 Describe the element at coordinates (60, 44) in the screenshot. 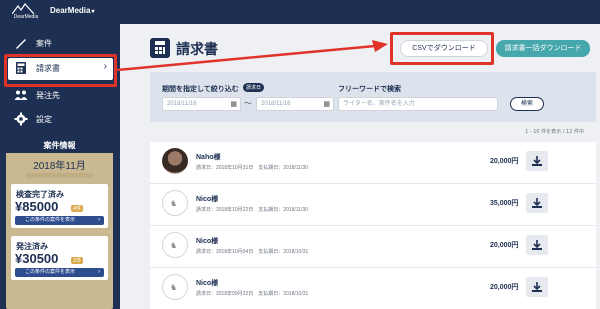

I see `sidebar-item-projects: 案件` at that location.